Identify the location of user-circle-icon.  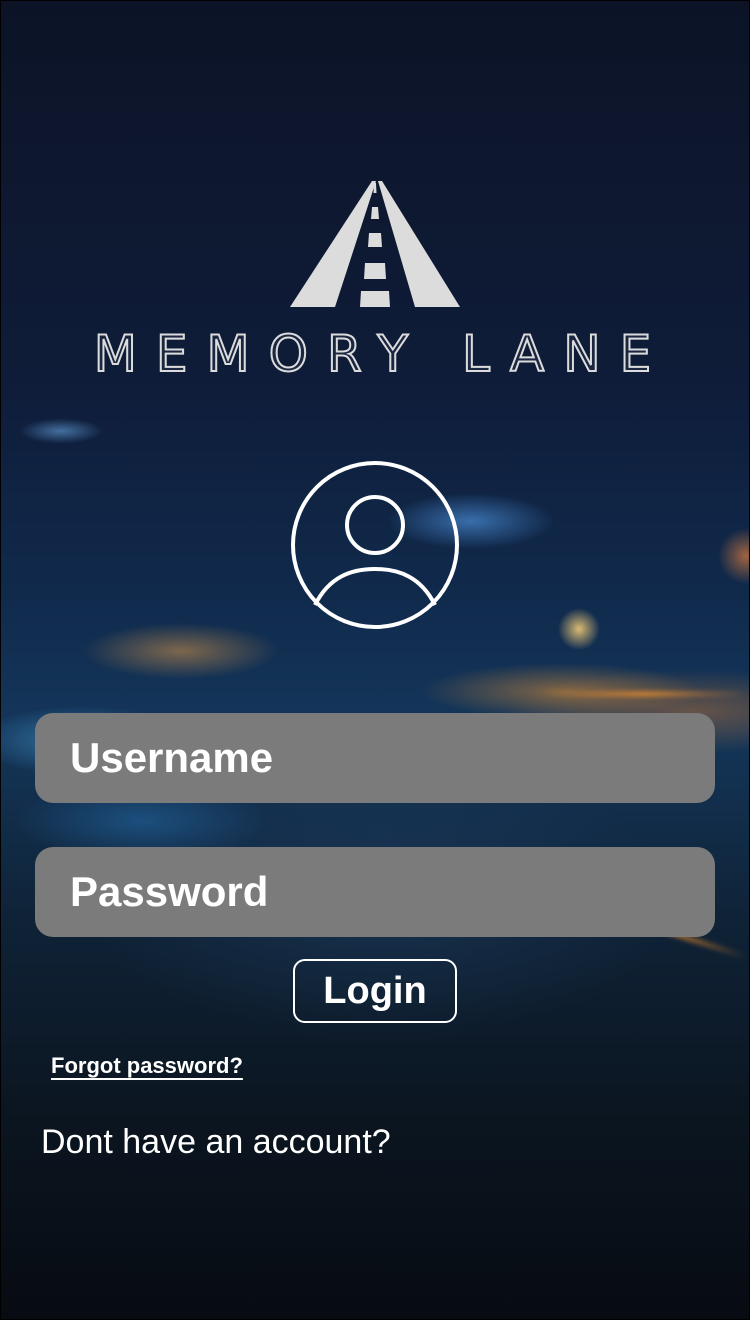
(375, 545).